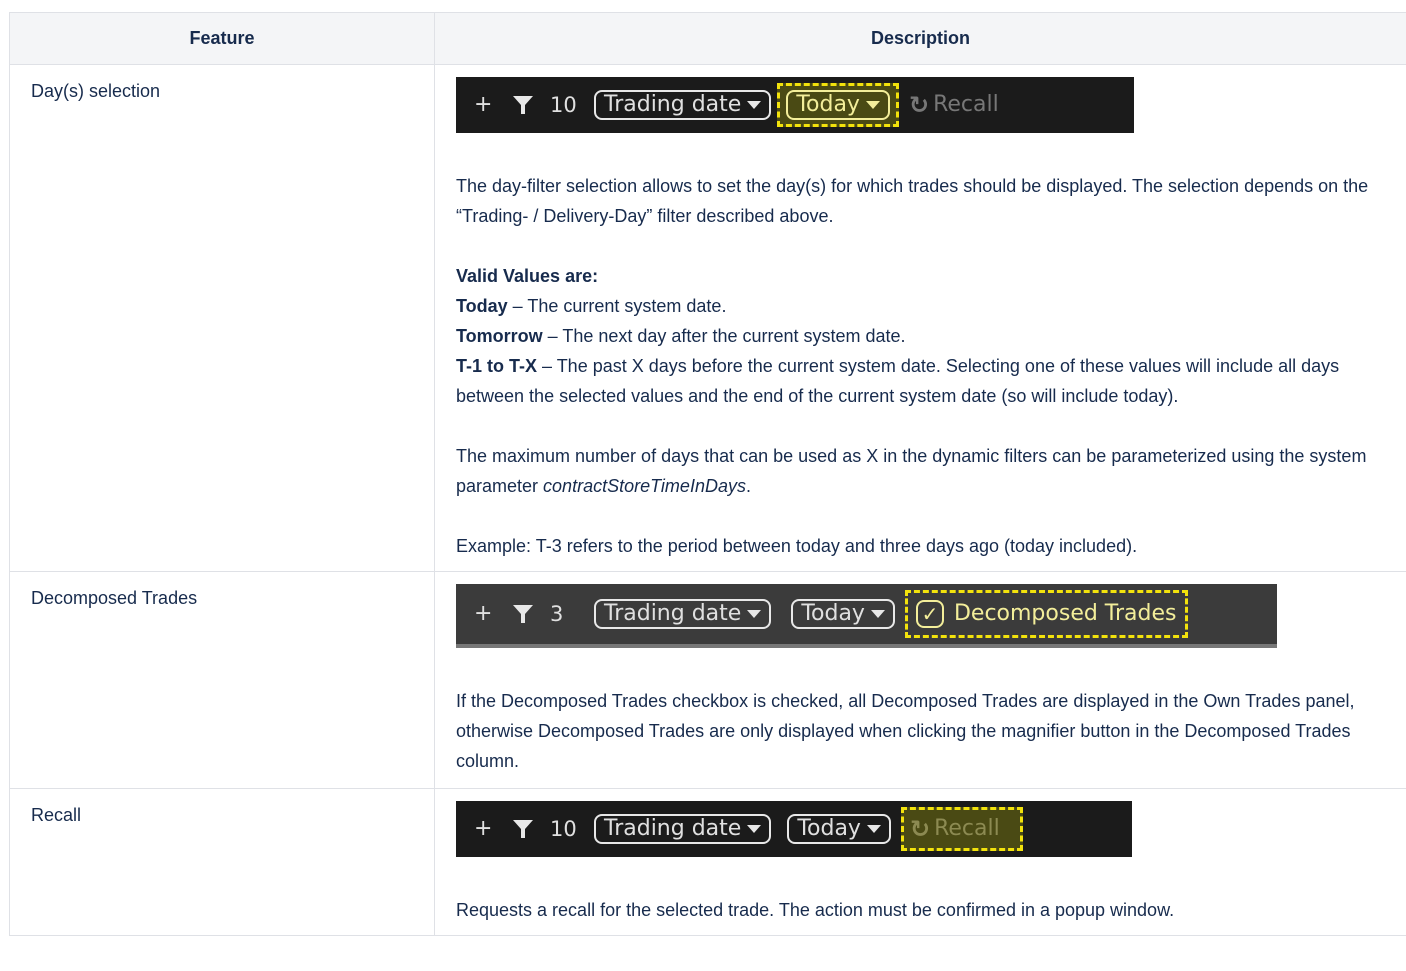 This screenshot has width=1406, height=971. Describe the element at coordinates (222, 862) in the screenshot. I see `feature-cell: Recall` at that location.